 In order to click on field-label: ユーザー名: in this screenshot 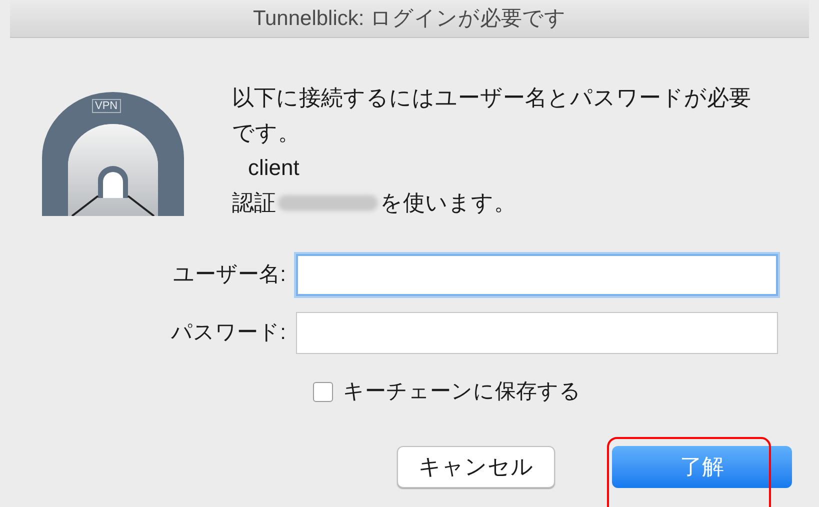, I will do `click(229, 275)`.